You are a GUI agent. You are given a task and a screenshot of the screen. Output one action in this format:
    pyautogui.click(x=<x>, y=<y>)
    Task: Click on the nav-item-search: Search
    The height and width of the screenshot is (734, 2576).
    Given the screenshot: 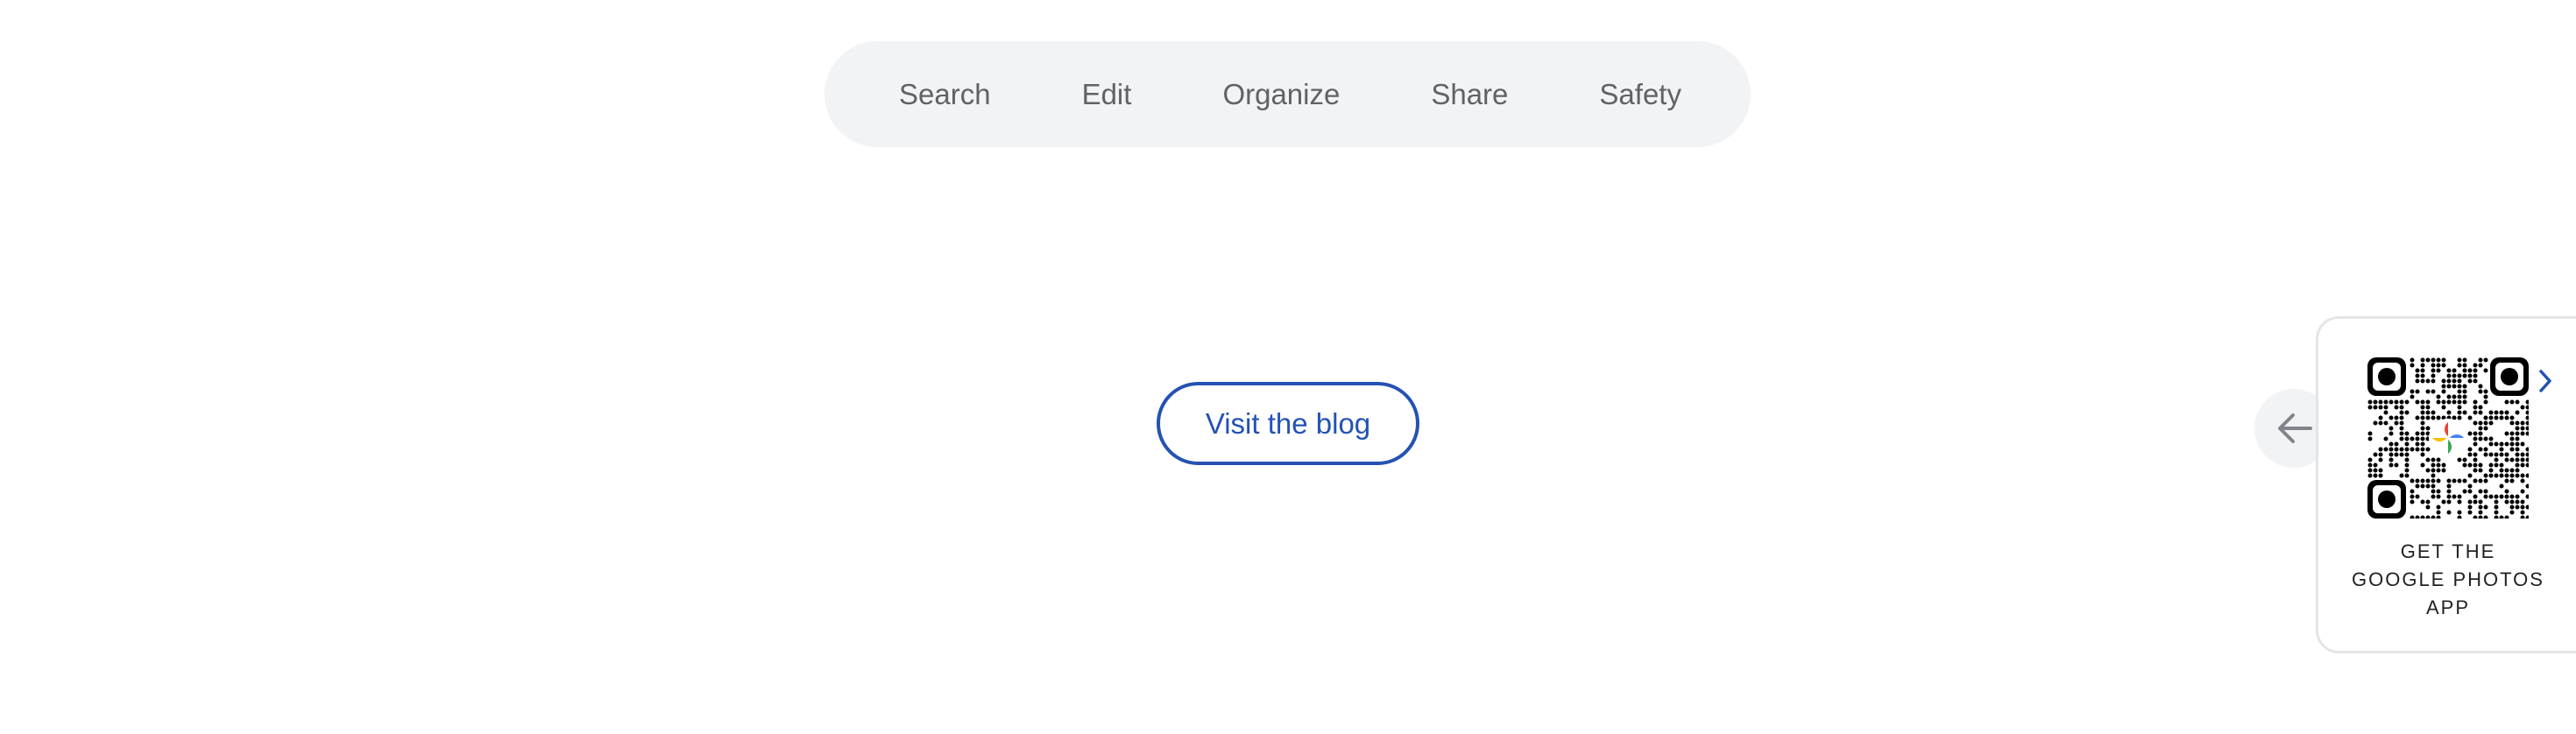 What is the action you would take?
    pyautogui.click(x=945, y=94)
    